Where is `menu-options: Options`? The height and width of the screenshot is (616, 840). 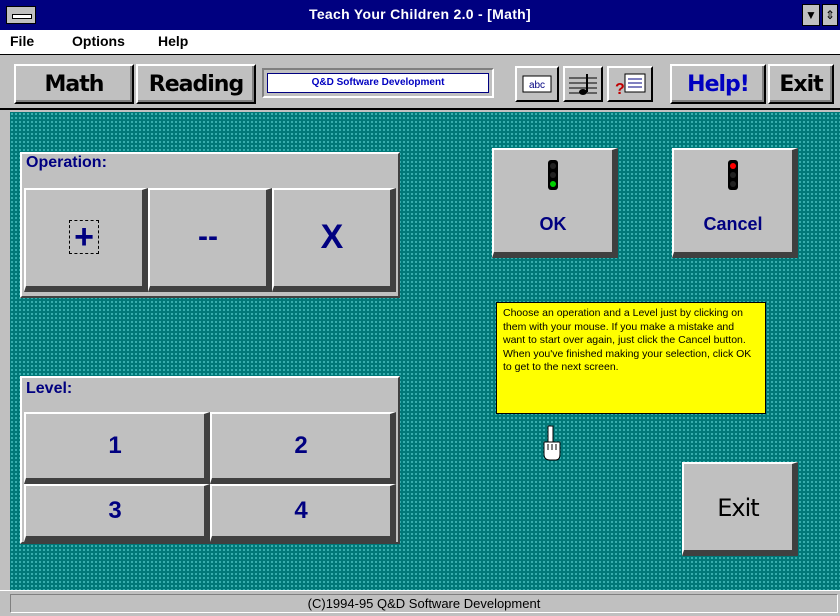
menu-options: Options is located at coordinates (98, 41).